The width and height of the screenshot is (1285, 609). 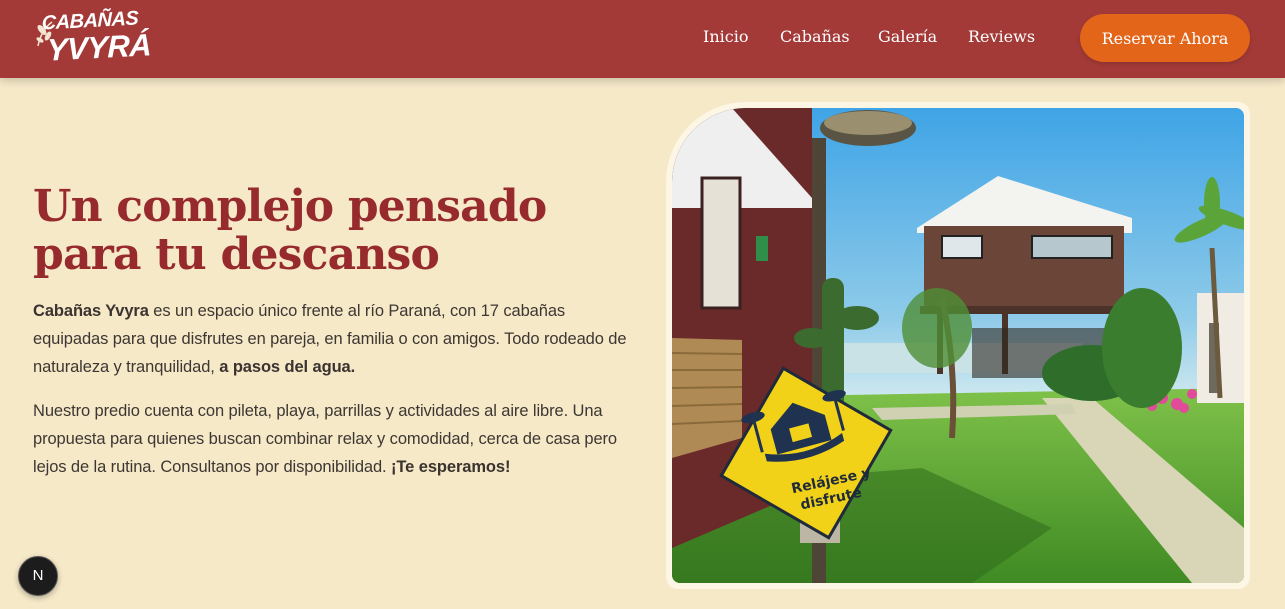 What do you see at coordinates (91, 311) in the screenshot?
I see `brand-name-strong: Cabañas Yvyra` at bounding box center [91, 311].